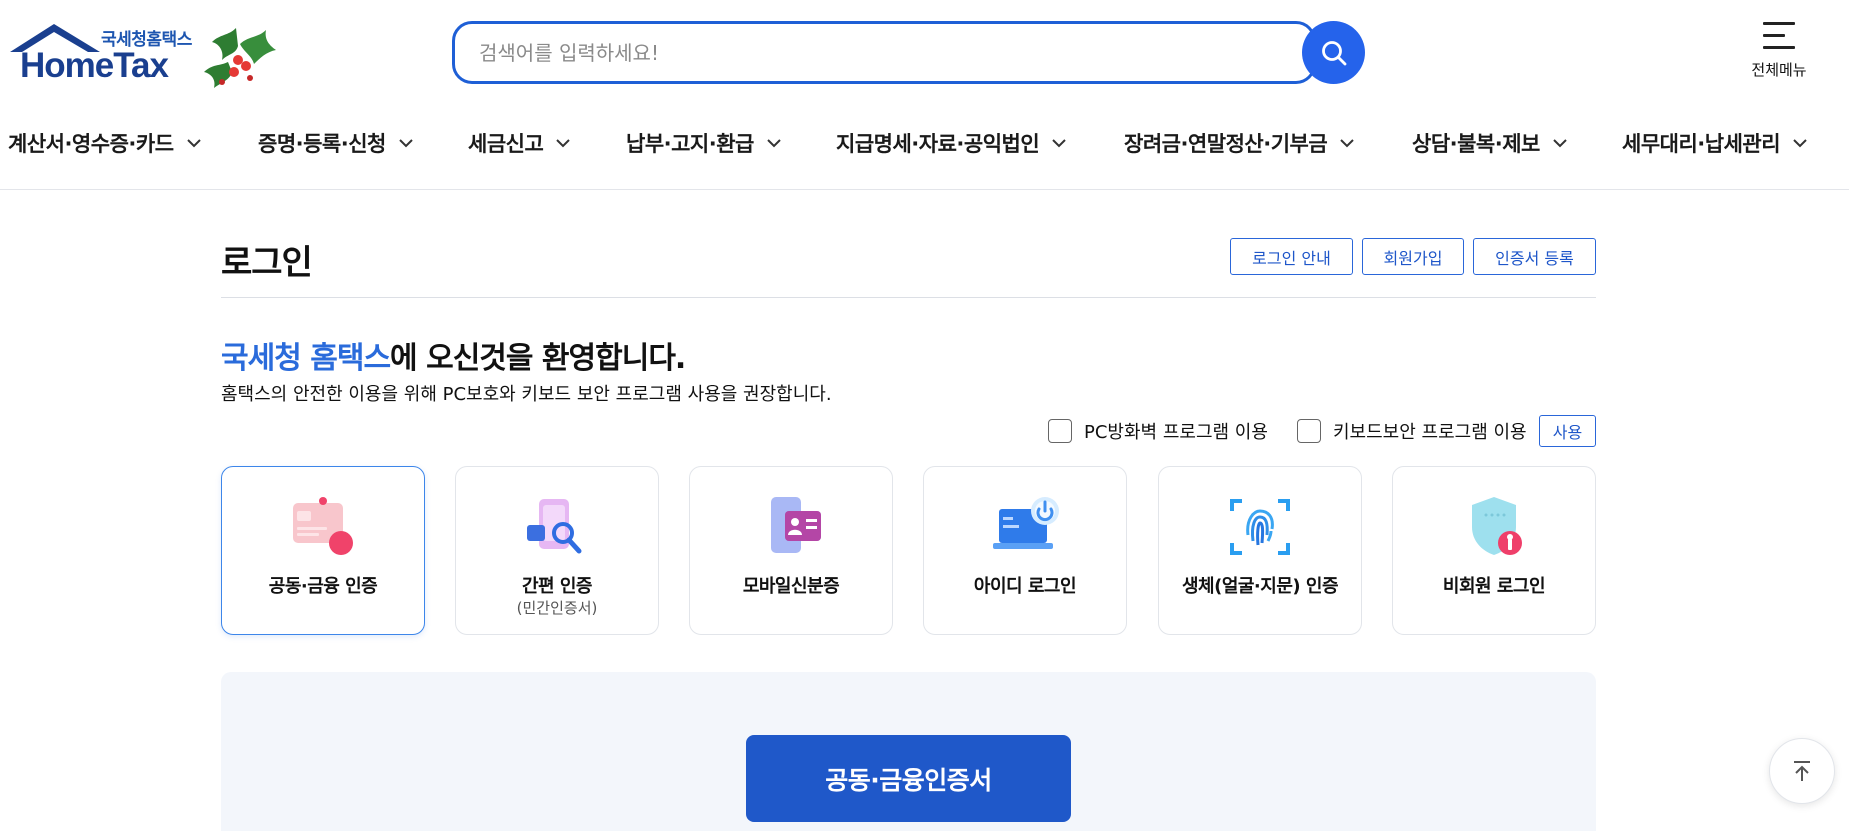  What do you see at coordinates (1291, 256) in the screenshot?
I see `login-guide-button: 로그인 안내` at bounding box center [1291, 256].